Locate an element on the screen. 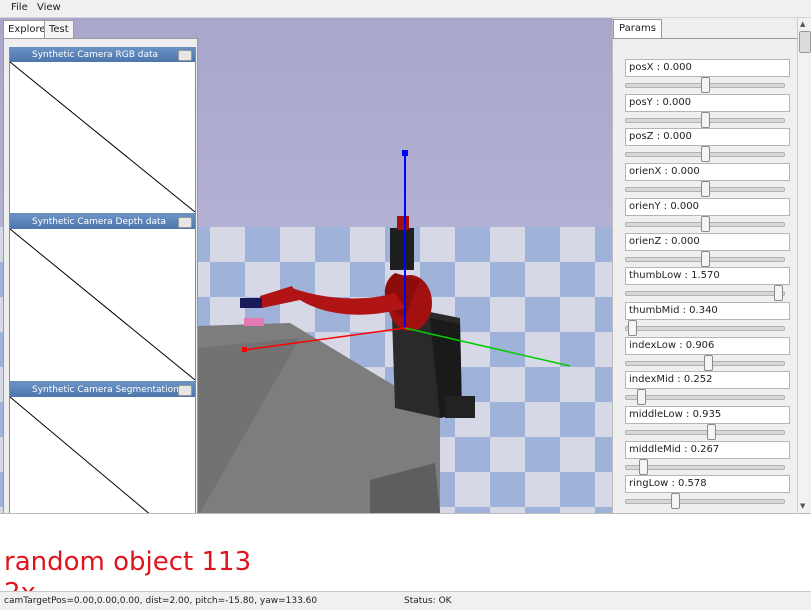  depth-camera-title: Synthetic Camera Depth data is located at coordinates (102, 222).